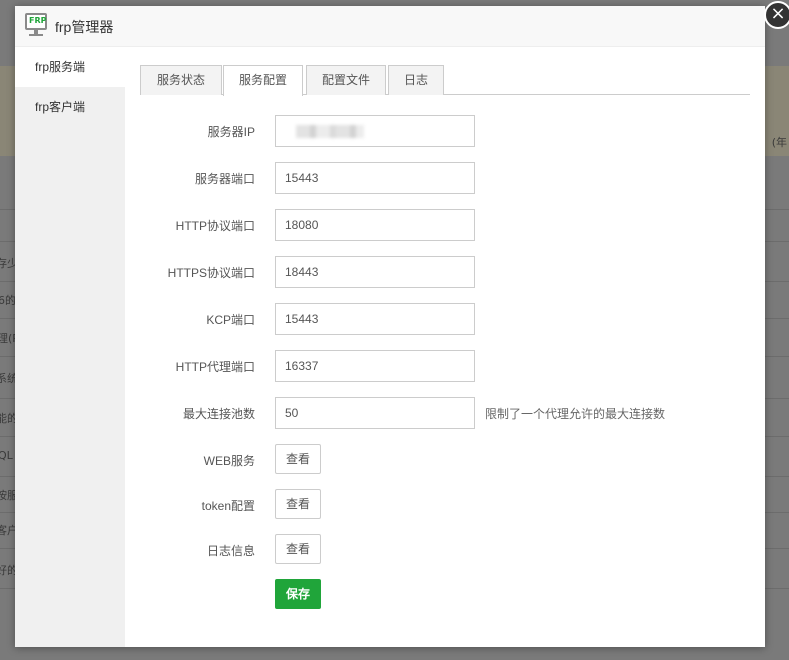  I want to click on http-proxy-port-input, so click(375, 366).